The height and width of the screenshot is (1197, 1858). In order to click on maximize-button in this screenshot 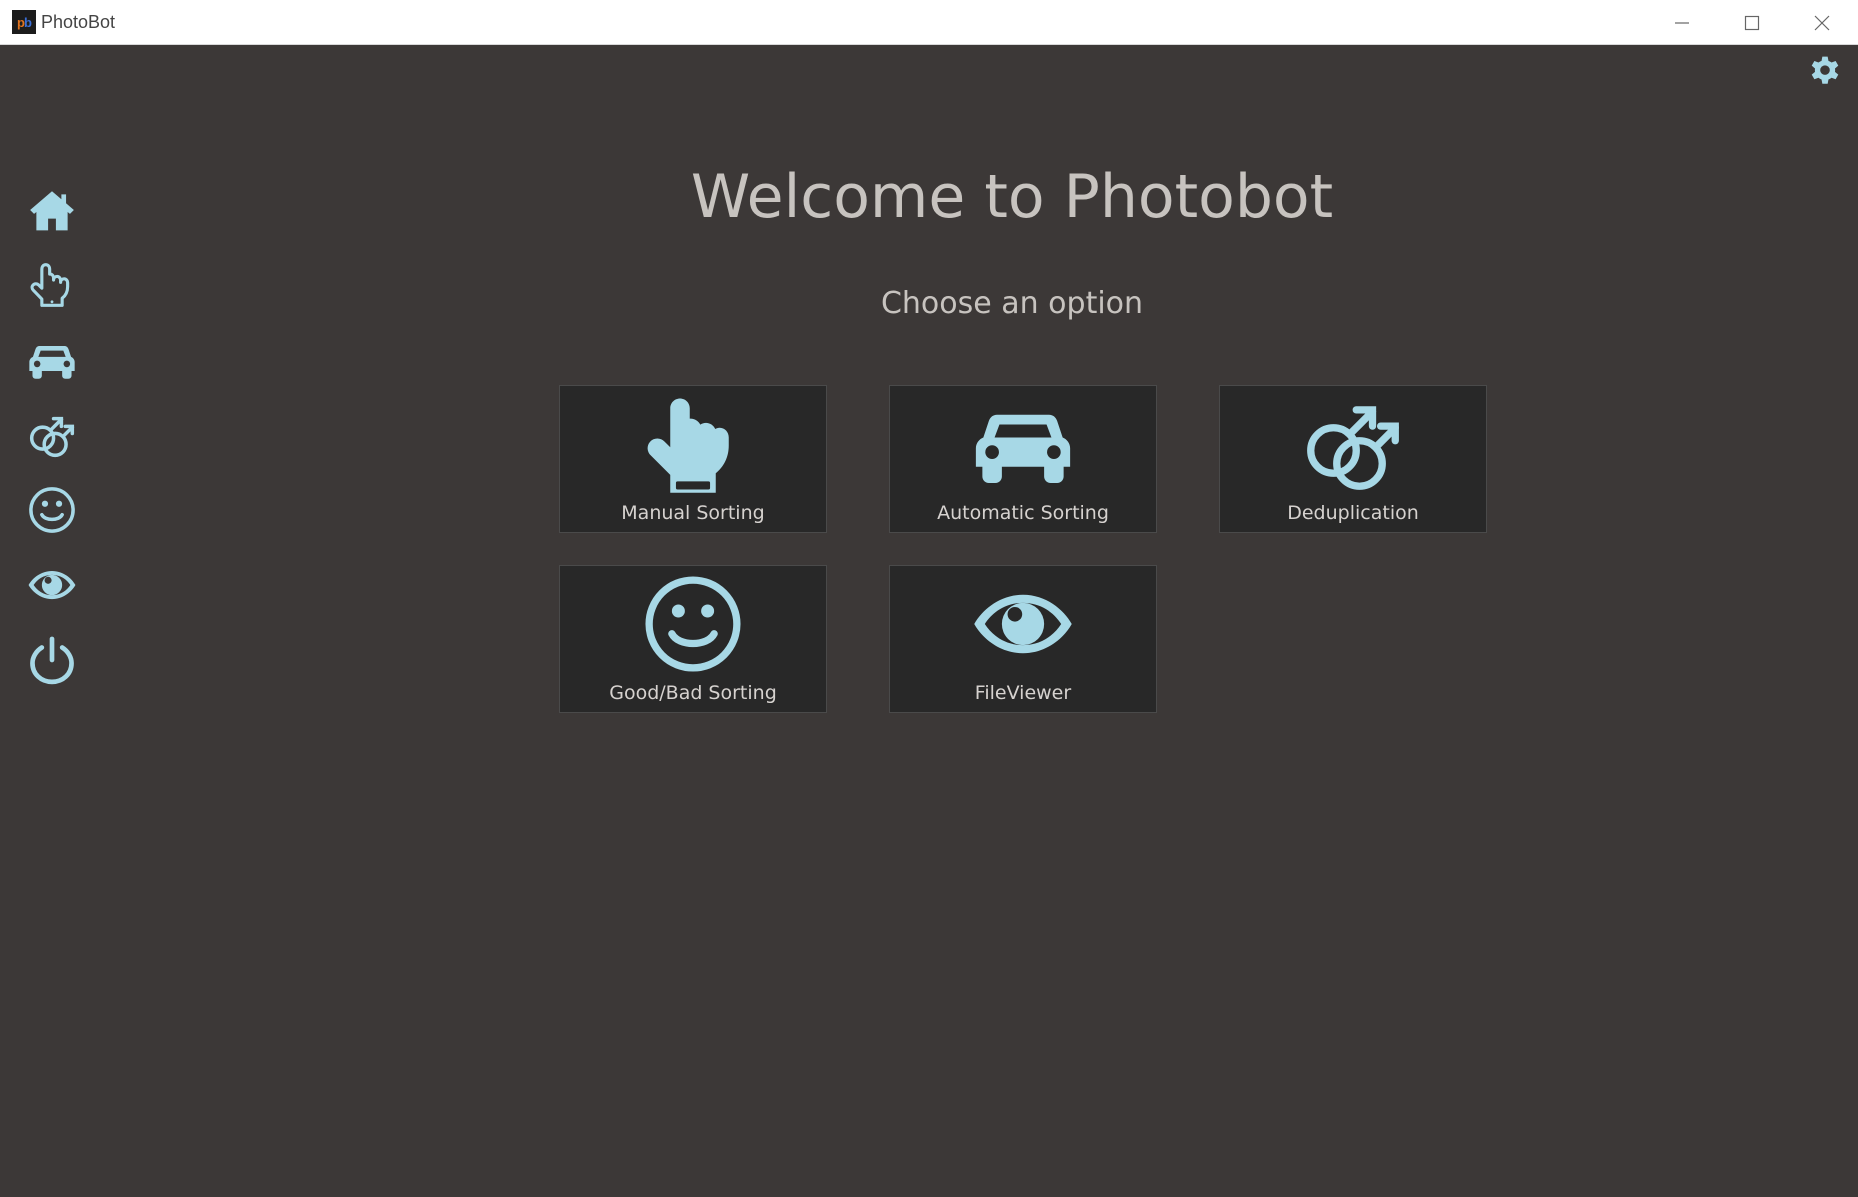, I will do `click(1752, 22)`.